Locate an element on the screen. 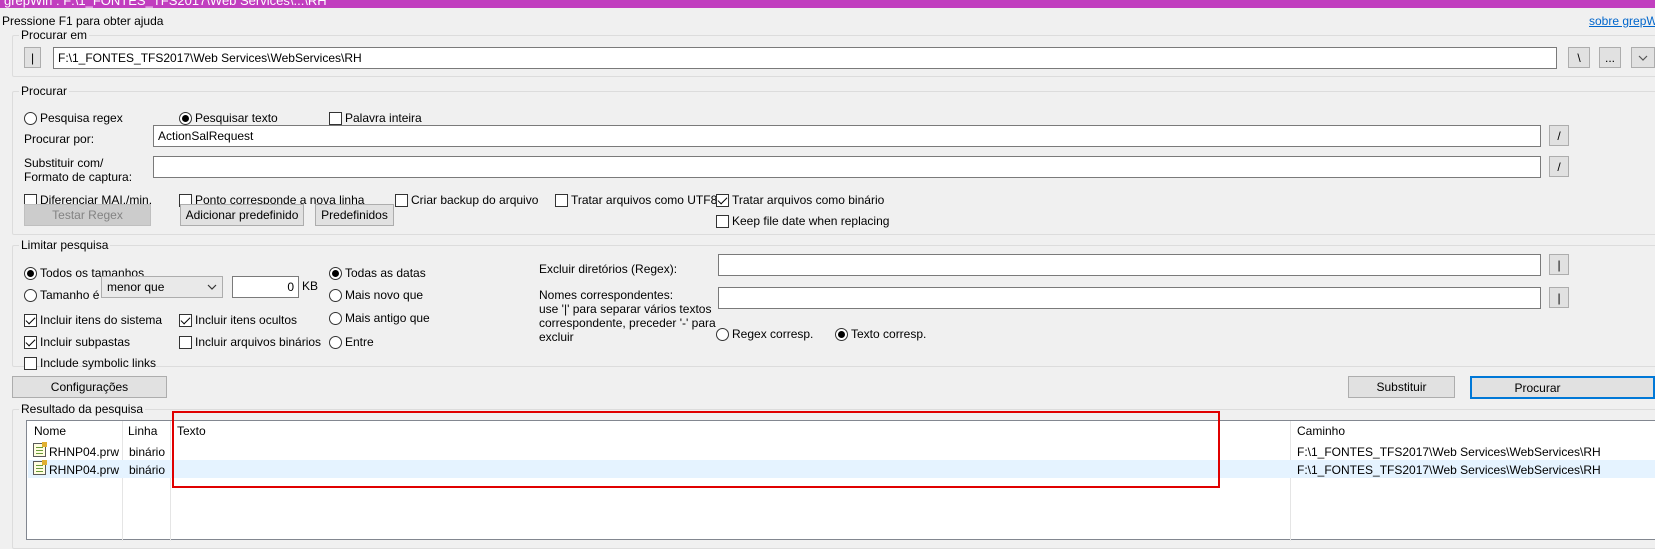 The height and width of the screenshot is (549, 1655). text-radio: Pesquisar texto is located at coordinates (228, 118).